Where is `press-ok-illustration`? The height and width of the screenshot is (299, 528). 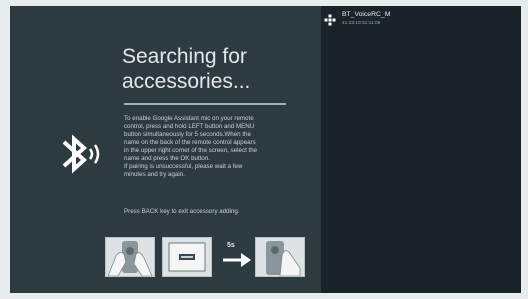 press-ok-illustration is located at coordinates (280, 257).